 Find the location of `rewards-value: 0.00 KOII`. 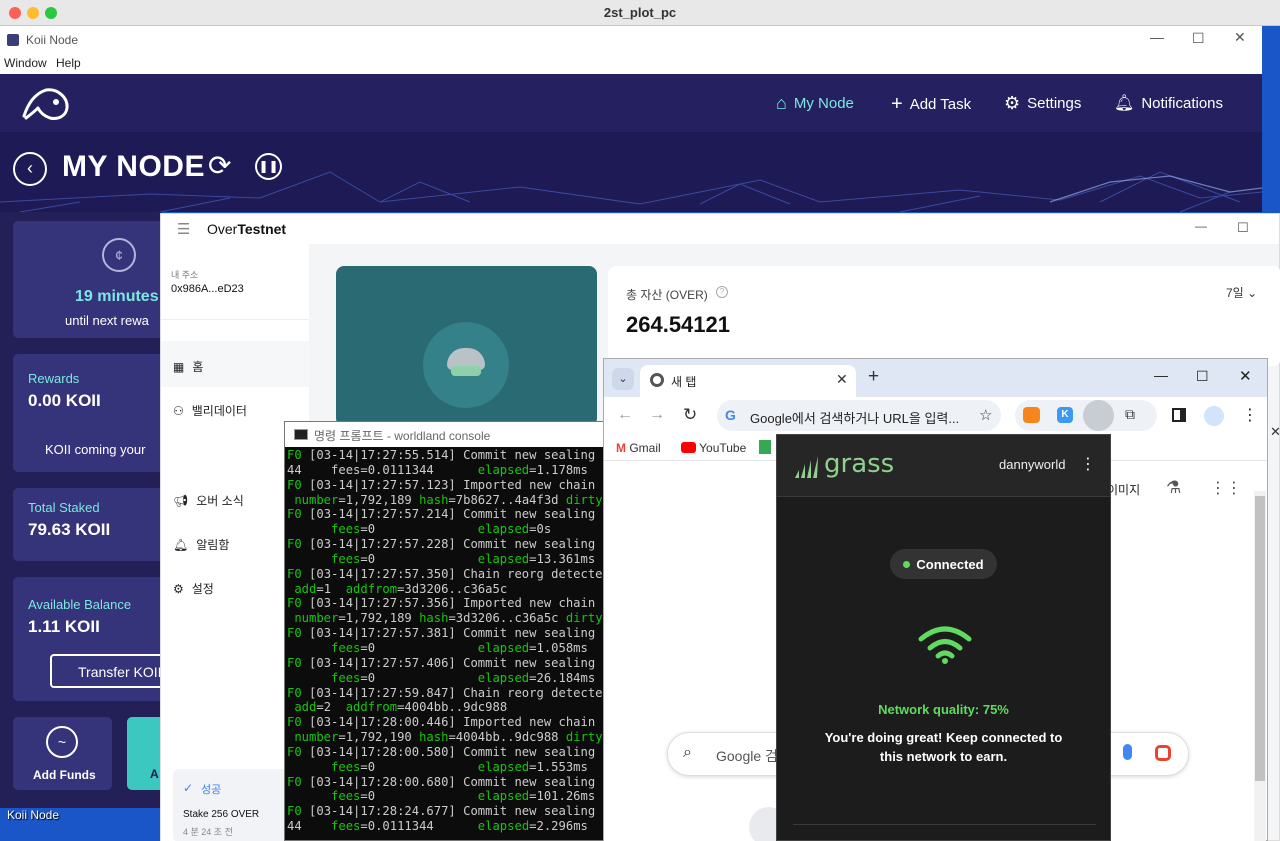

rewards-value: 0.00 KOII is located at coordinates (64, 400).